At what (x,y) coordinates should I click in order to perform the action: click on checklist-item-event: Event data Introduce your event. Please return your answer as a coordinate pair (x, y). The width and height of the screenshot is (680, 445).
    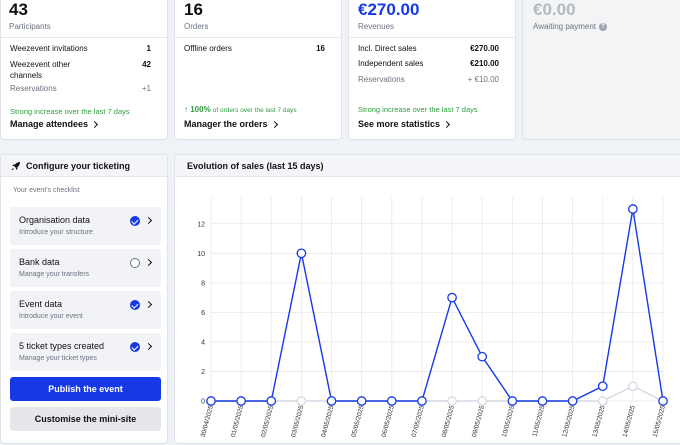
    Looking at the image, I should click on (85, 310).